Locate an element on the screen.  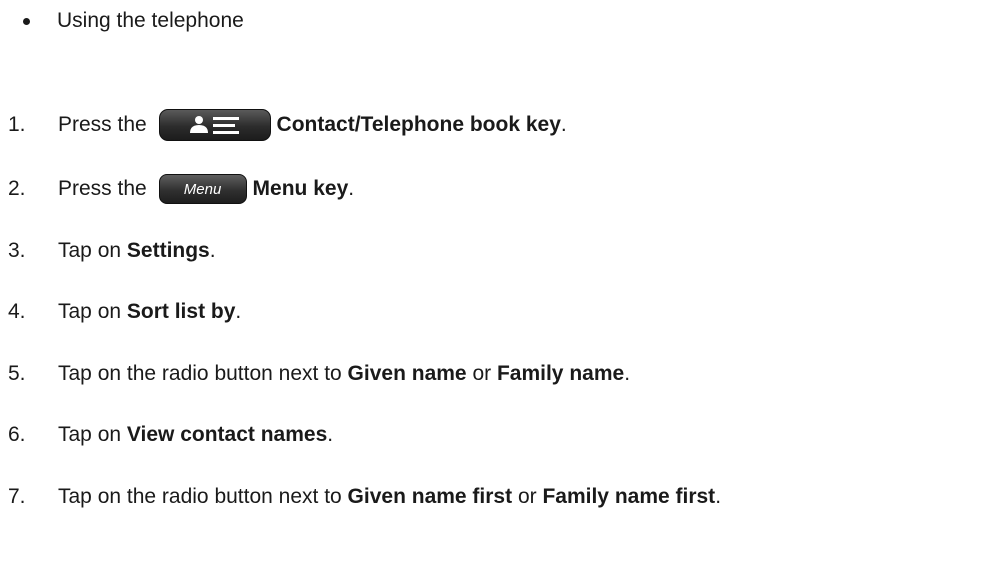
step-bold-text: Given name is located at coordinates (407, 373).